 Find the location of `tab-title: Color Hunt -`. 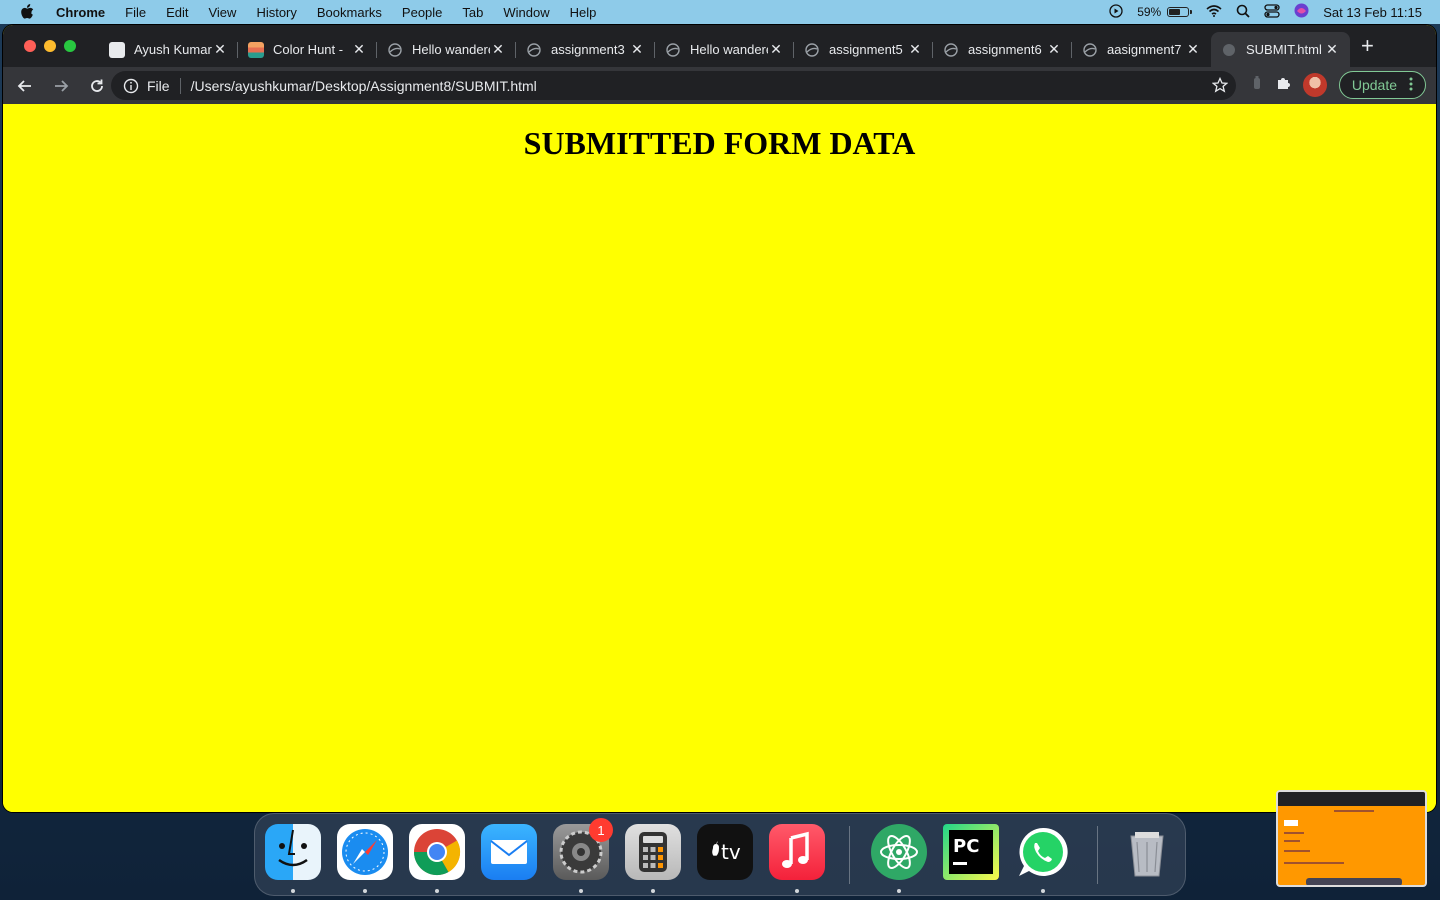

tab-title: Color Hunt - is located at coordinates (308, 49).